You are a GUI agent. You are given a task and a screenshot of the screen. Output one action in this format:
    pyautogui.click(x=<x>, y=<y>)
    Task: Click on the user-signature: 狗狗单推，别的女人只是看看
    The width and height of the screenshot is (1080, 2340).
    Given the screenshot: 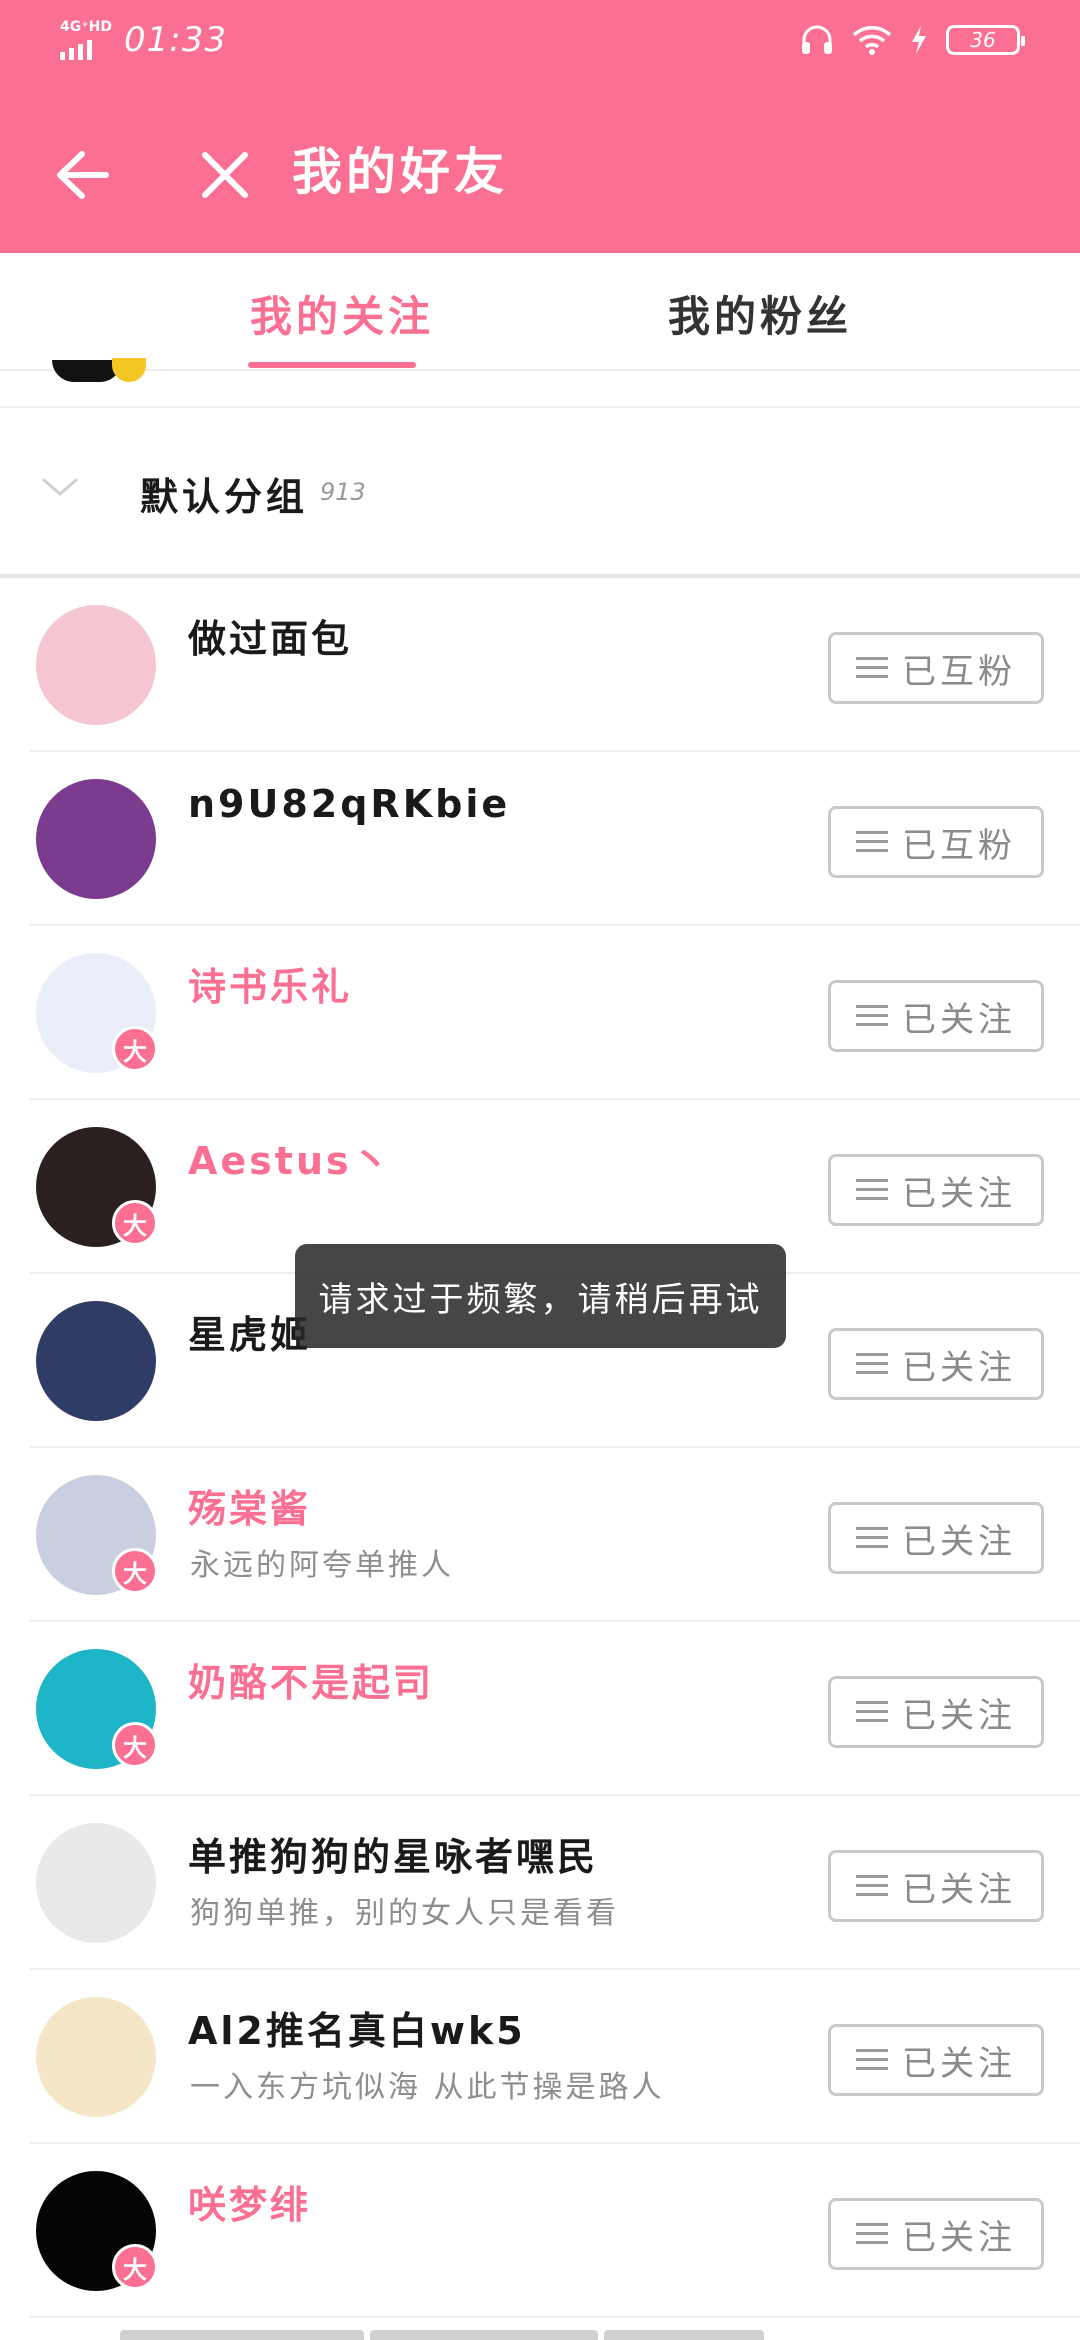 What is the action you would take?
    pyautogui.click(x=404, y=1913)
    